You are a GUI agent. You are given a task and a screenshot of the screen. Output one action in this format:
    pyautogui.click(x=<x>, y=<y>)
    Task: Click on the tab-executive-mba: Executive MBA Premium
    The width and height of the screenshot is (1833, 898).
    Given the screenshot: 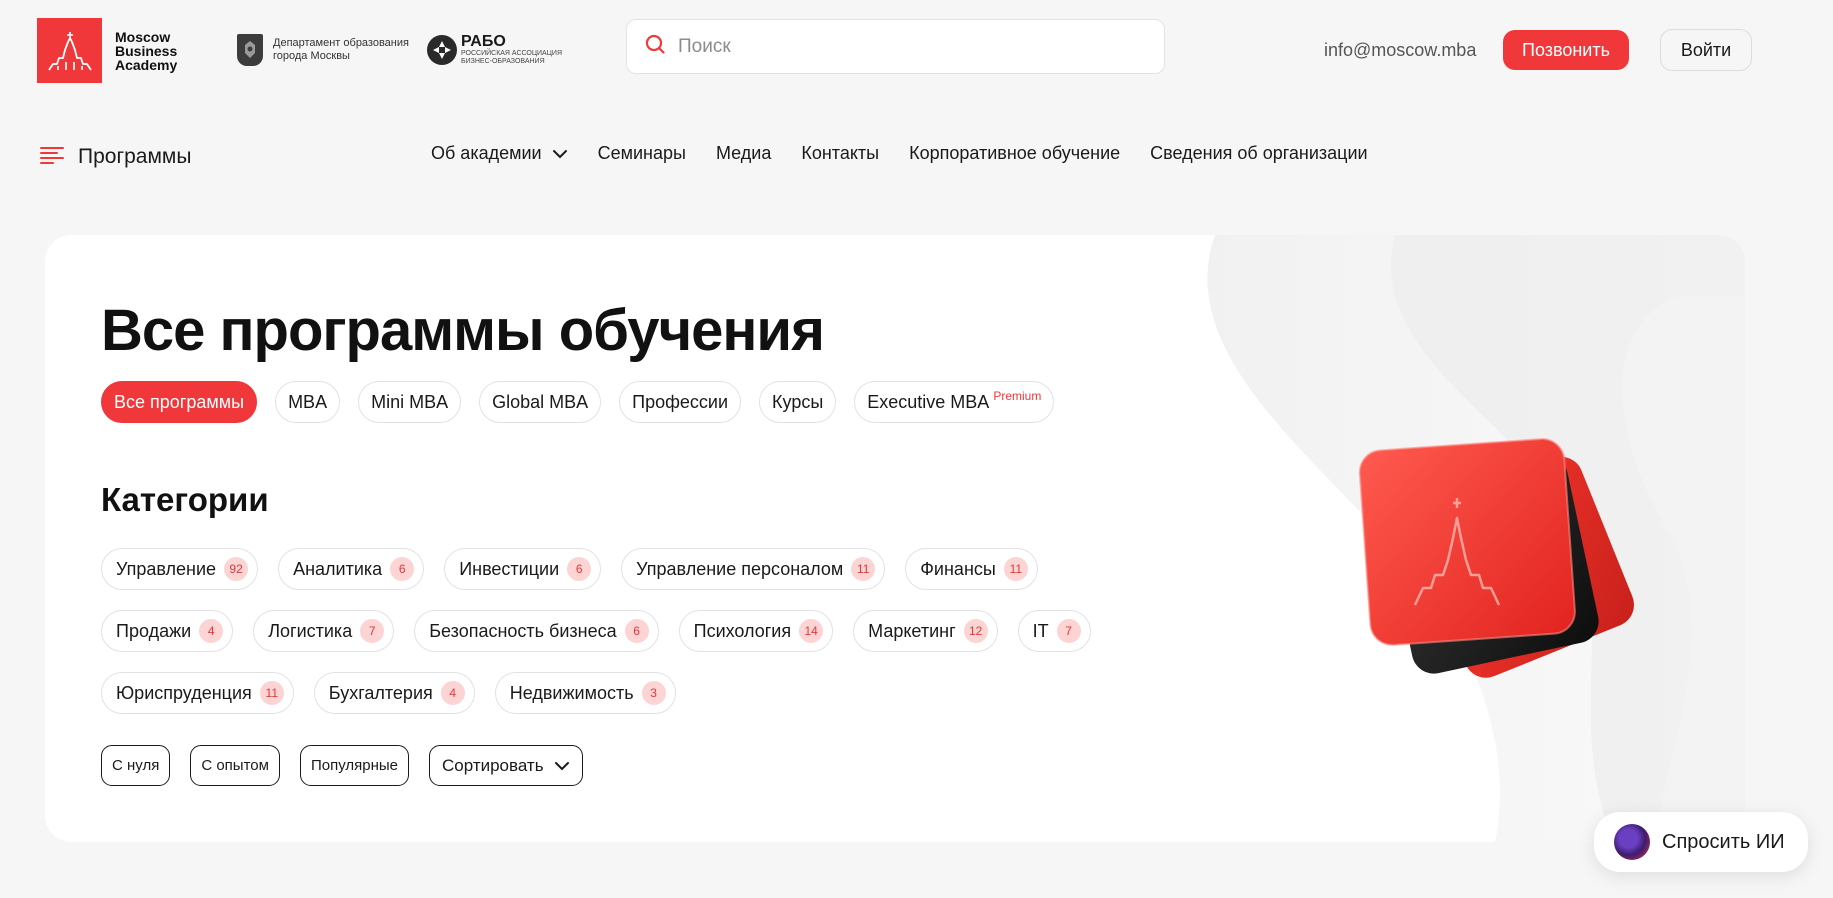 What is the action you would take?
    pyautogui.click(x=954, y=402)
    